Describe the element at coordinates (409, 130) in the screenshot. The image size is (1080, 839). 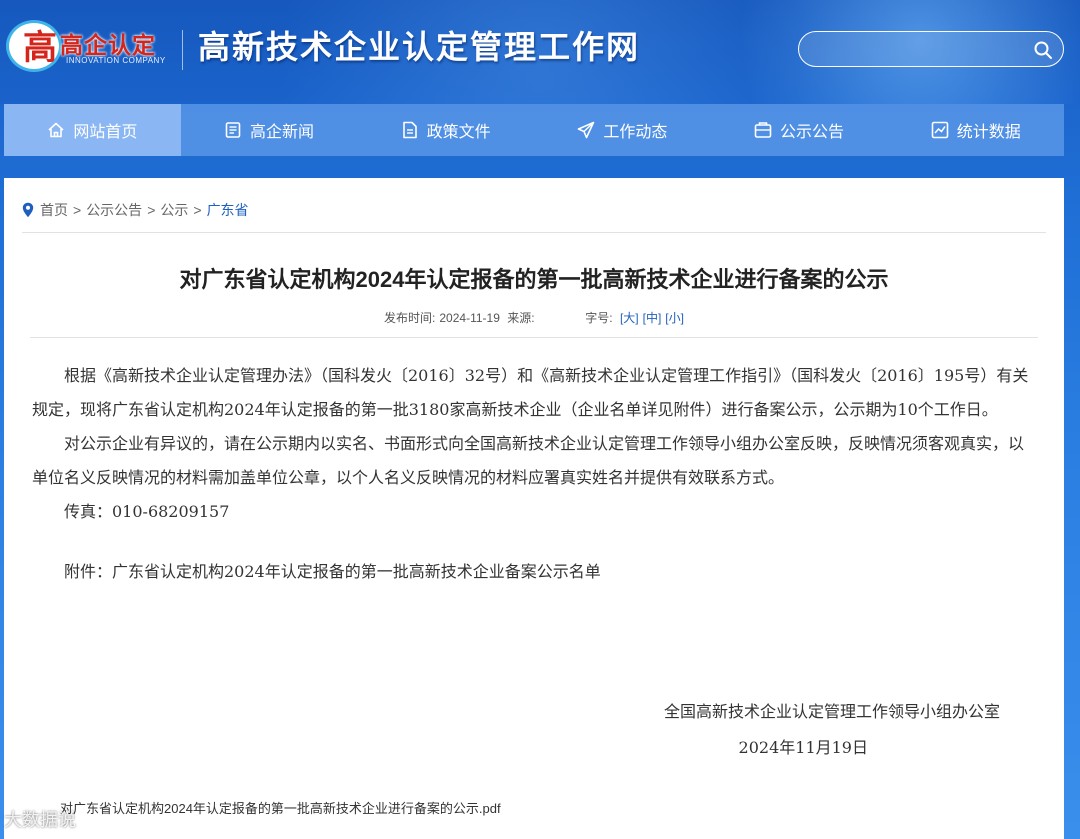
I see `document-icon` at that location.